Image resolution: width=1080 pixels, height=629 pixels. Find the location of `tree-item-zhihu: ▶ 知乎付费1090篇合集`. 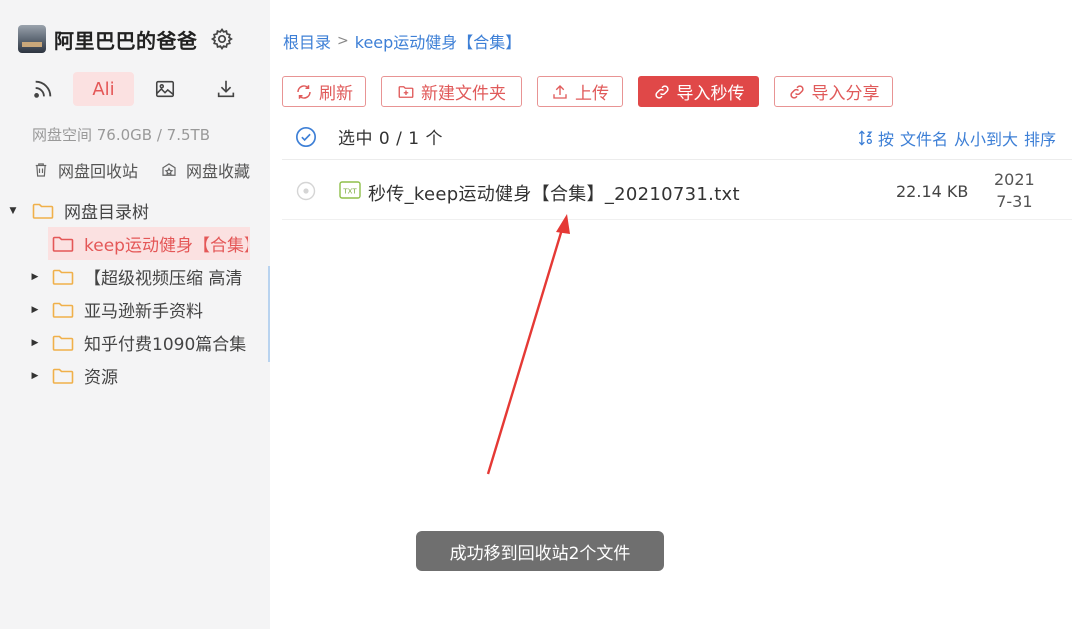

tree-item-zhihu: ▶ 知乎付费1090篇合集 is located at coordinates (135, 342).